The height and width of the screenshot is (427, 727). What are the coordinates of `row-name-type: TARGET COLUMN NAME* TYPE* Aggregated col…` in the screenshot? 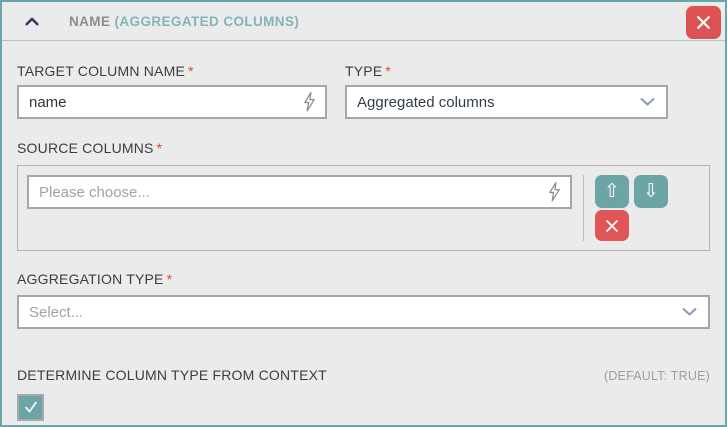 It's located at (363, 91).